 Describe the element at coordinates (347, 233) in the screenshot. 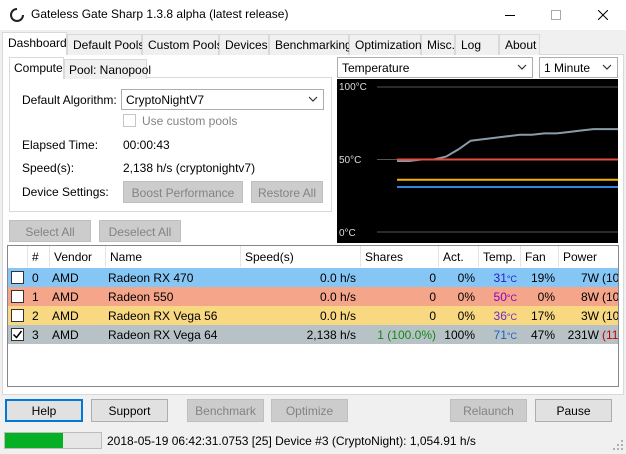

I see `y-tick-label: 0°C` at that location.